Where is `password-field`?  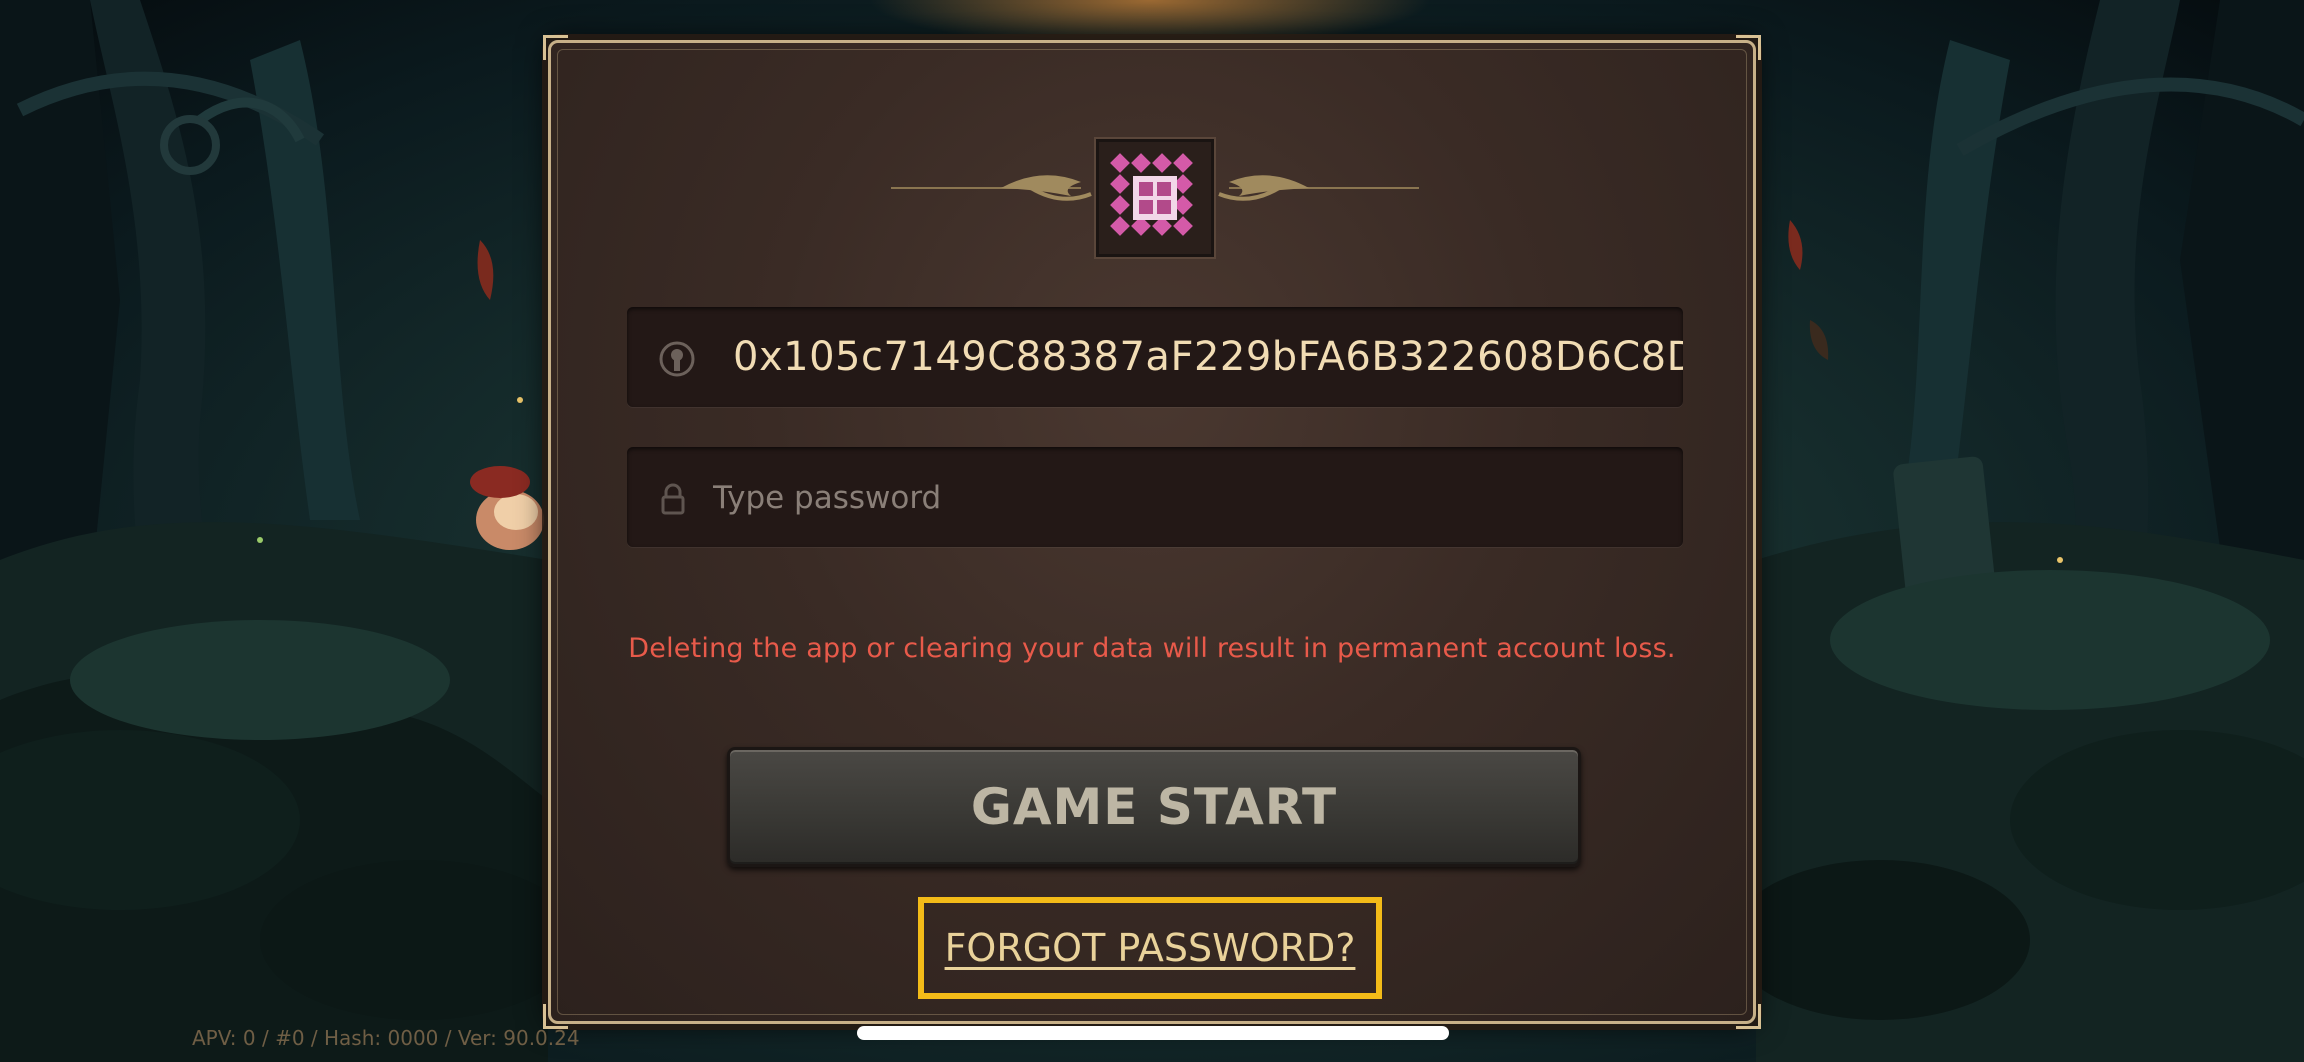 password-field is located at coordinates (1155, 497).